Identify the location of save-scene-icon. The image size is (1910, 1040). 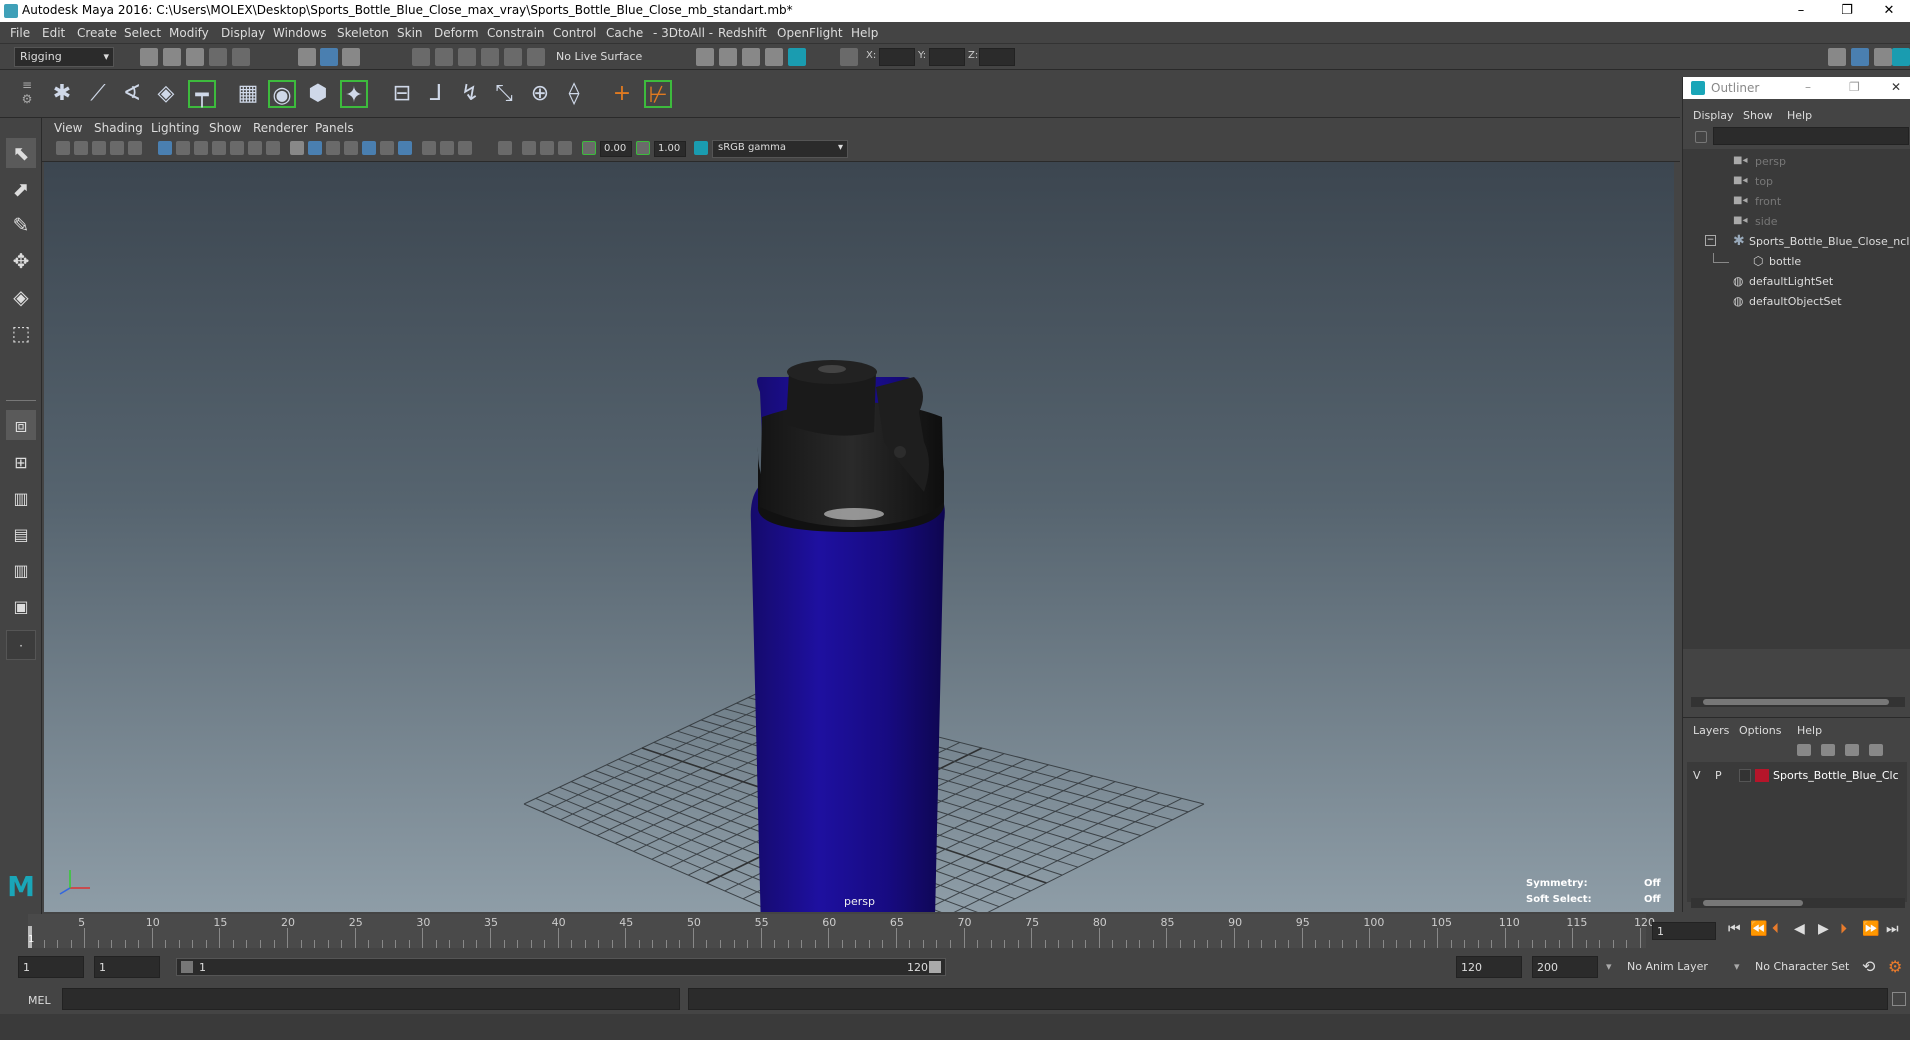
(195, 57).